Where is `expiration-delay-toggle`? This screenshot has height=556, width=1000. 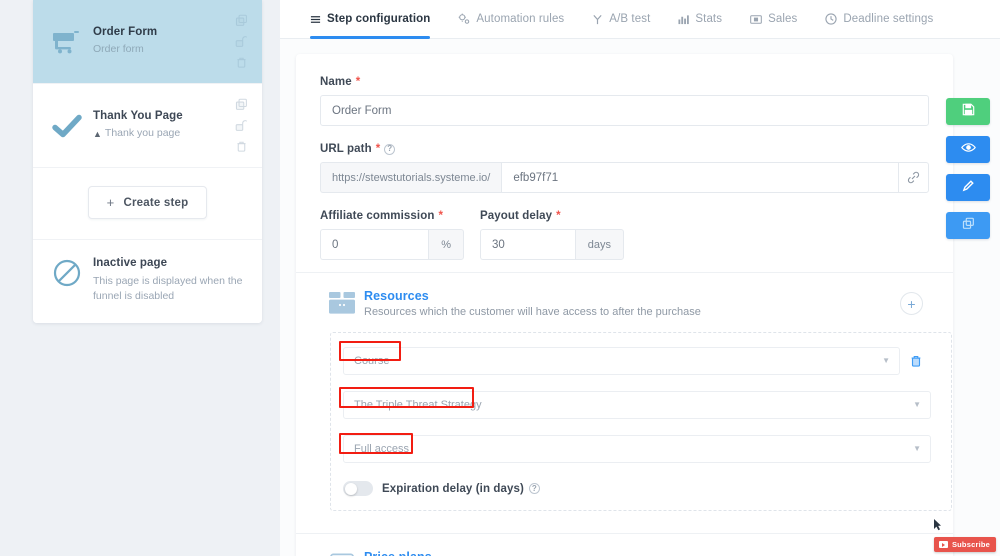
expiration-delay-toggle is located at coordinates (358, 488).